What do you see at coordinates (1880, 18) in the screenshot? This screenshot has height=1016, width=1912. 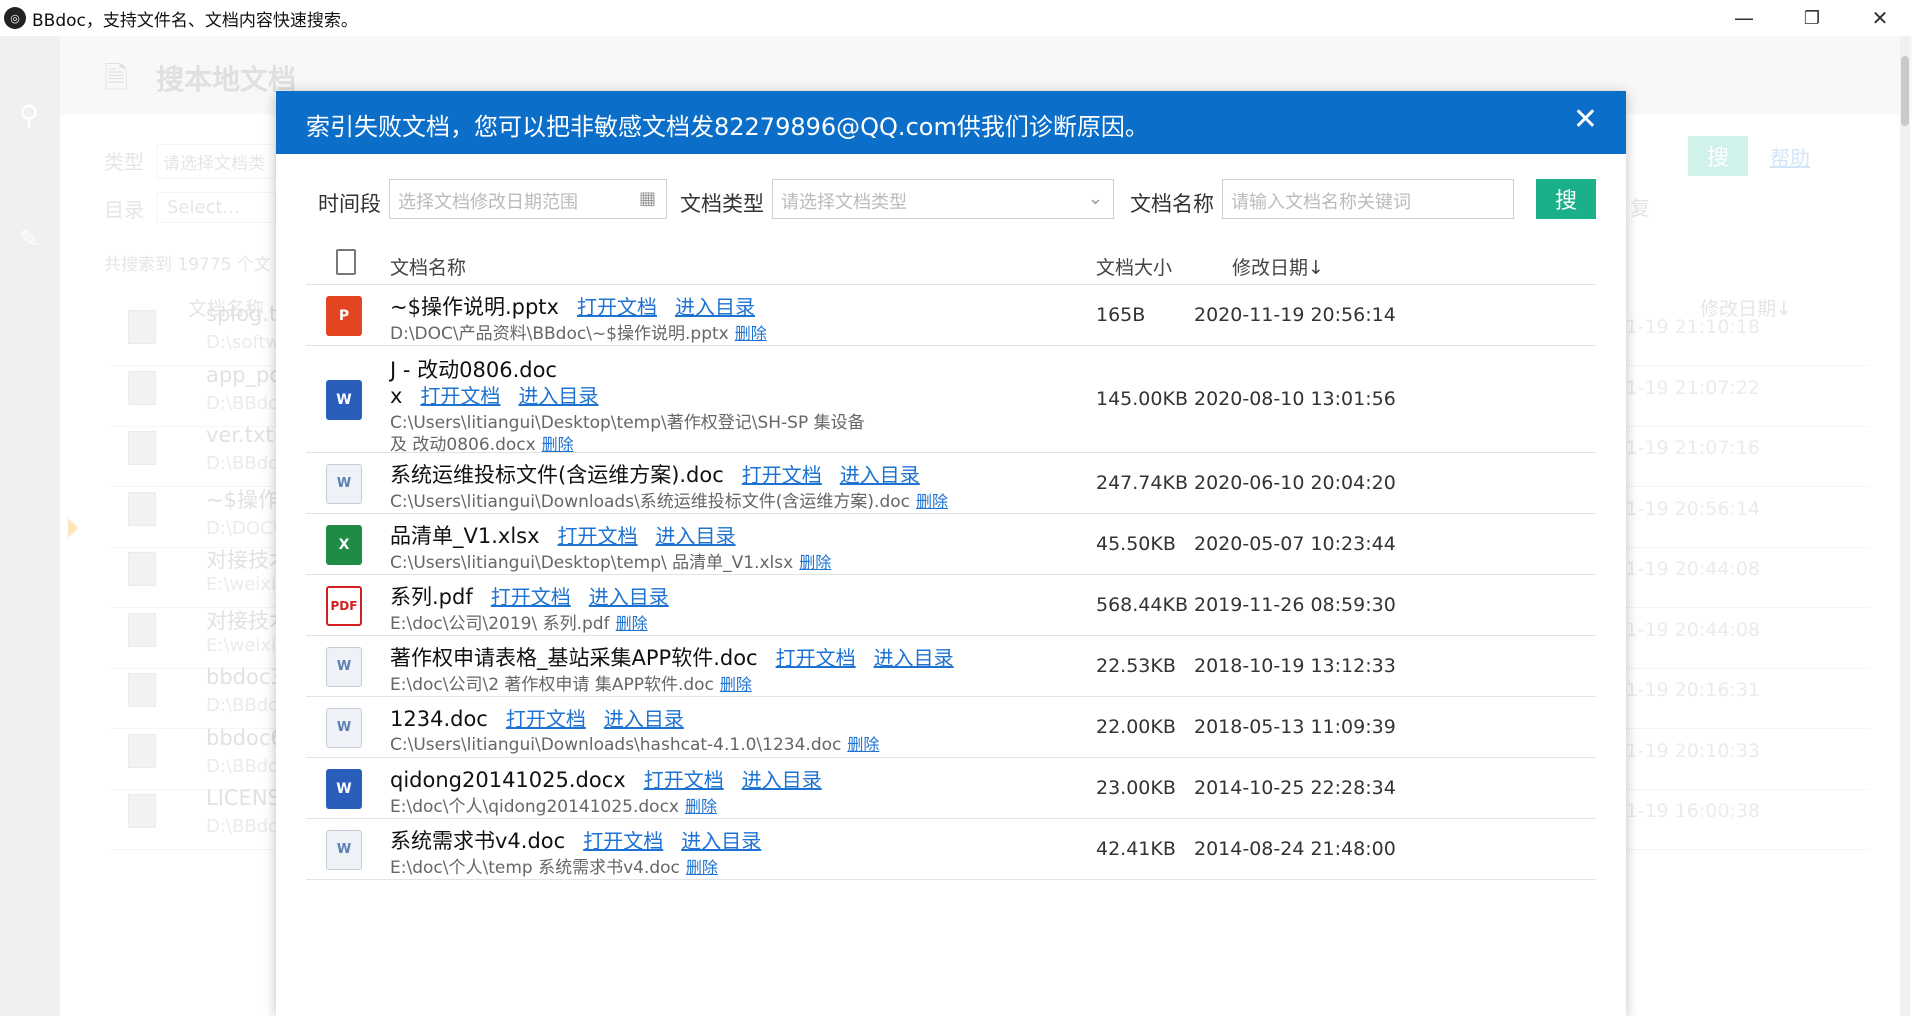 I see `close-window-button: ✕` at bounding box center [1880, 18].